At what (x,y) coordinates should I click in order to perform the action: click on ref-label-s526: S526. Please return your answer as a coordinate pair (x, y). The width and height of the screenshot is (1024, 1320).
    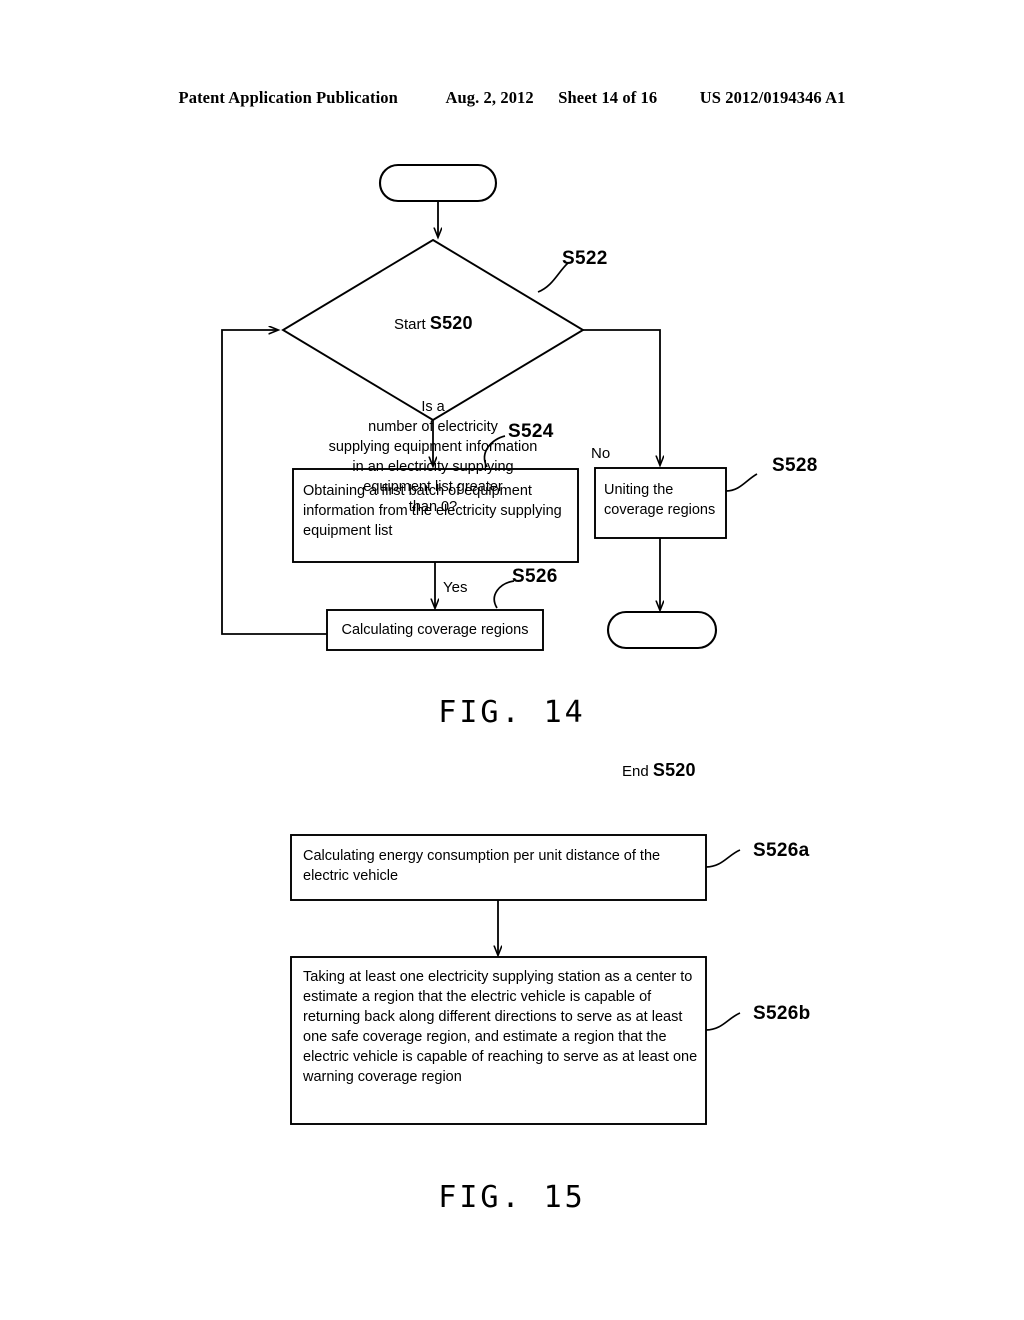
    Looking at the image, I should click on (535, 576).